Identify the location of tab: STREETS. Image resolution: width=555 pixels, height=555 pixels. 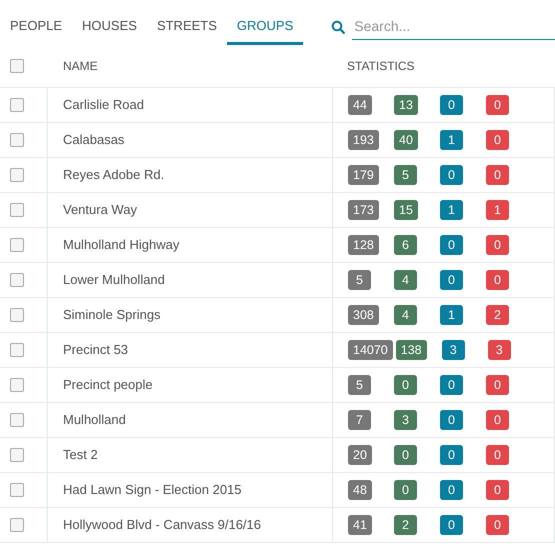
(186, 22).